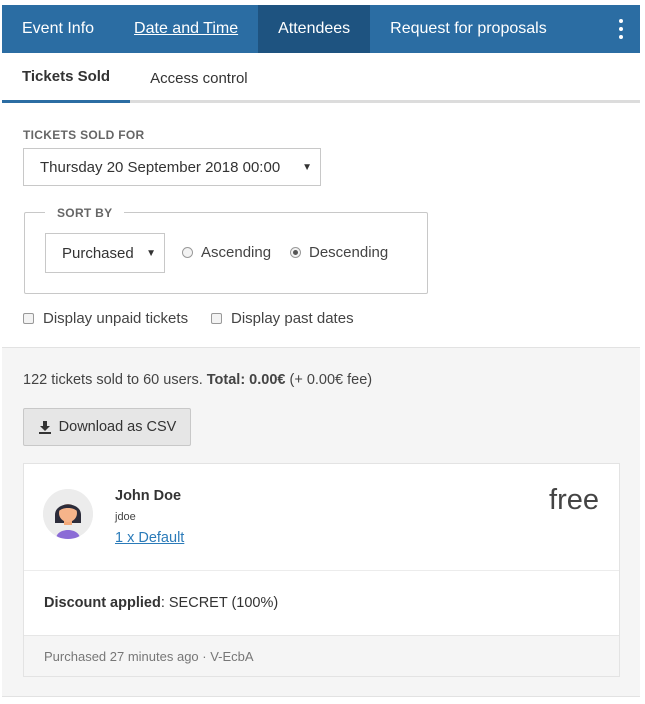  What do you see at coordinates (349, 252) in the screenshot?
I see `descending-label: Descending` at bounding box center [349, 252].